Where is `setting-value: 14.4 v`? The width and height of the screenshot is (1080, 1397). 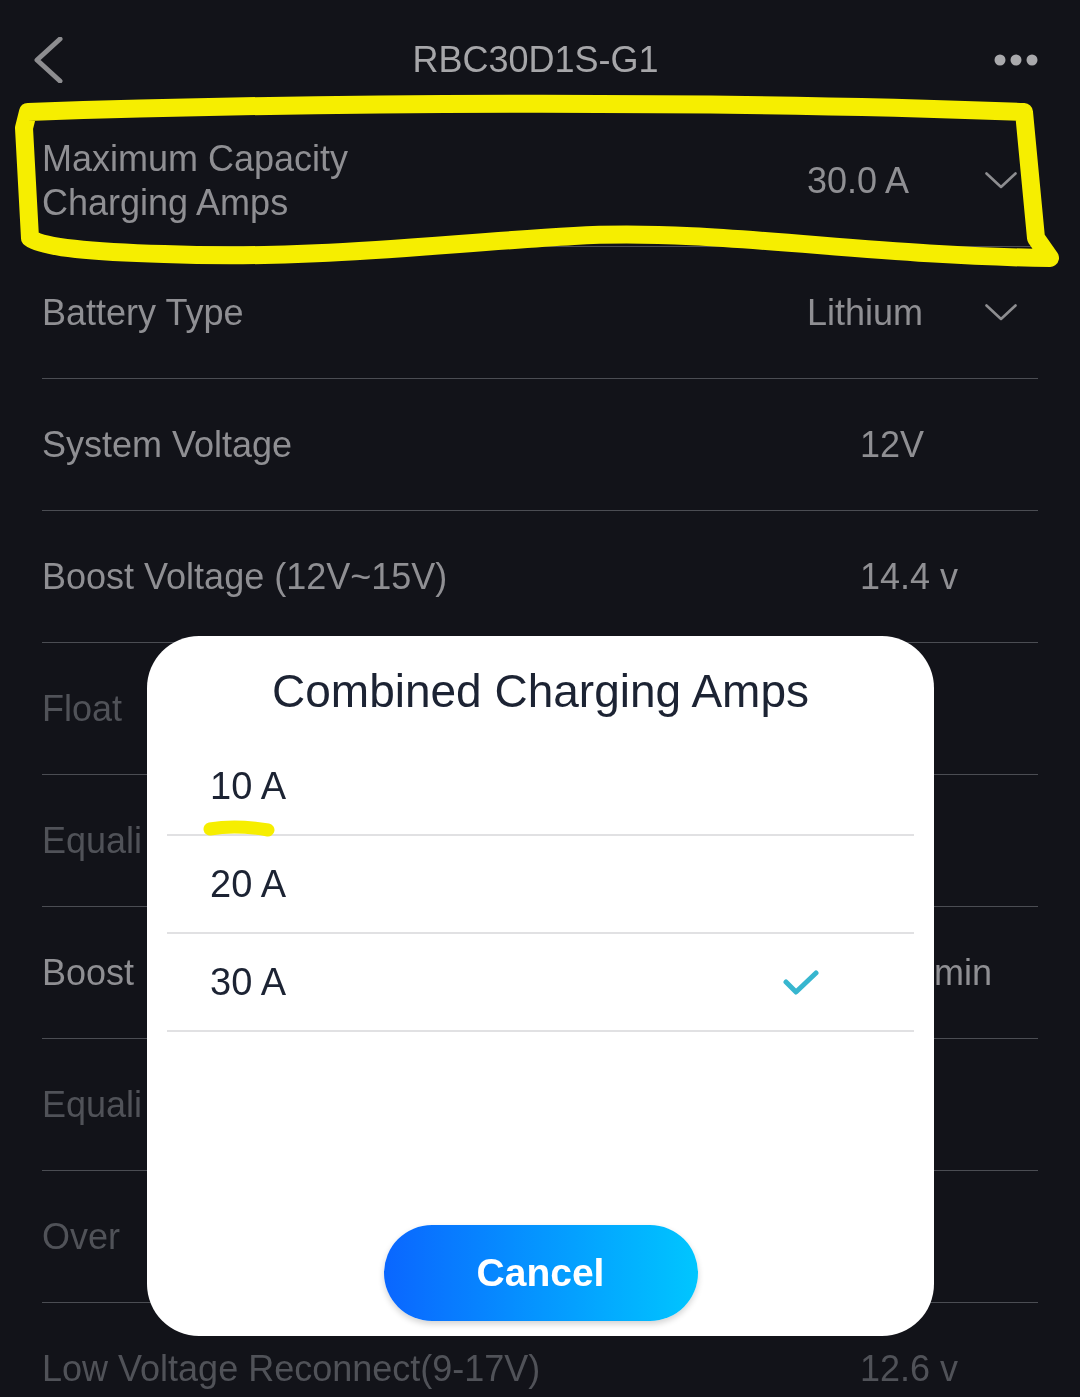
setting-value: 14.4 v is located at coordinates (909, 576).